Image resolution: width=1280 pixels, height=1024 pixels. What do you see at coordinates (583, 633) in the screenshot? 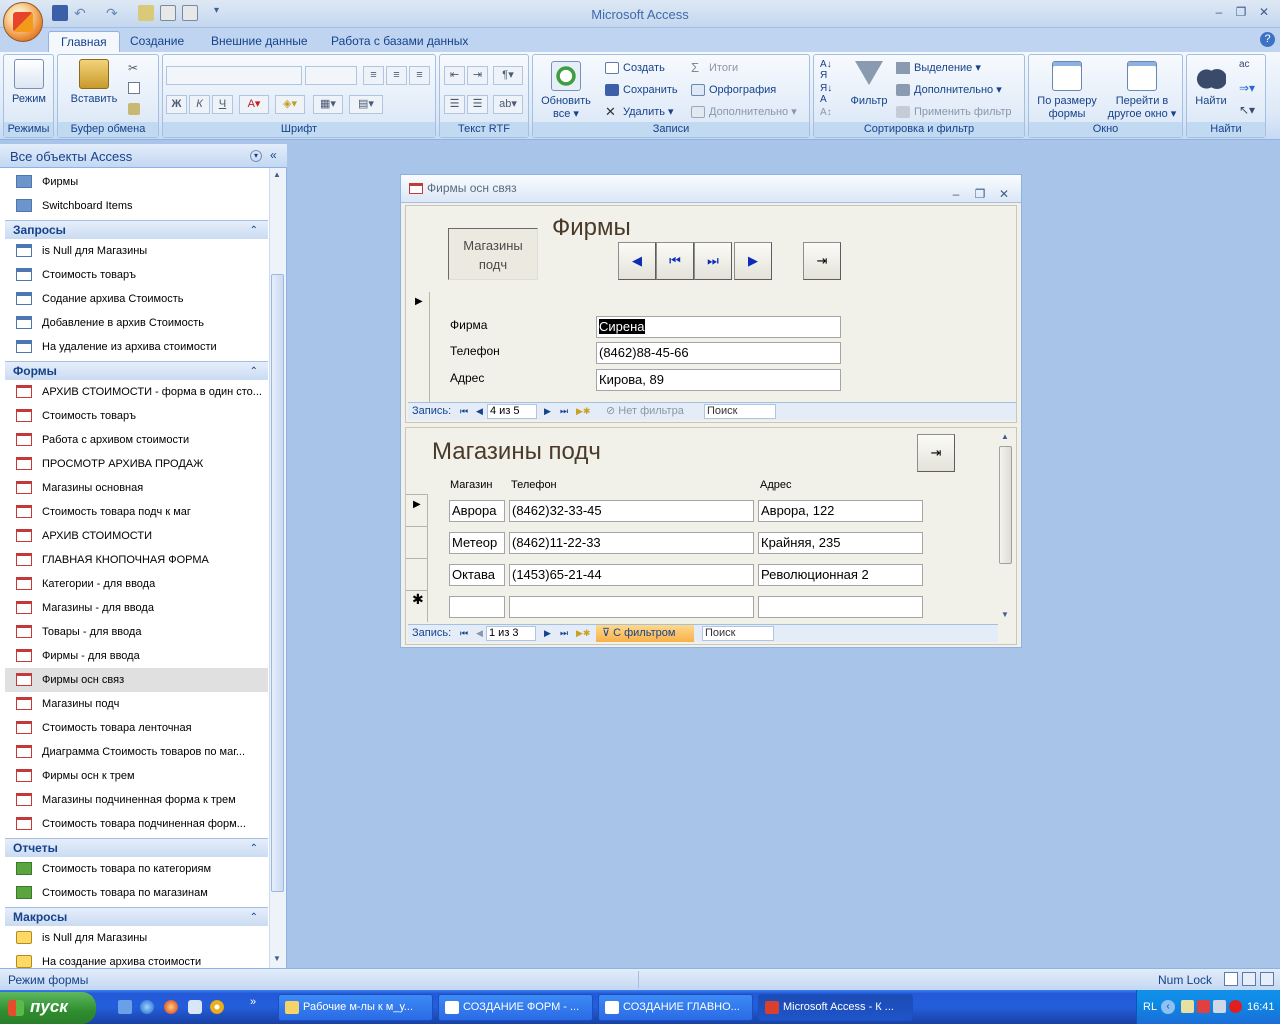
I see `sub-new-record-icon: ▶✱` at bounding box center [583, 633].